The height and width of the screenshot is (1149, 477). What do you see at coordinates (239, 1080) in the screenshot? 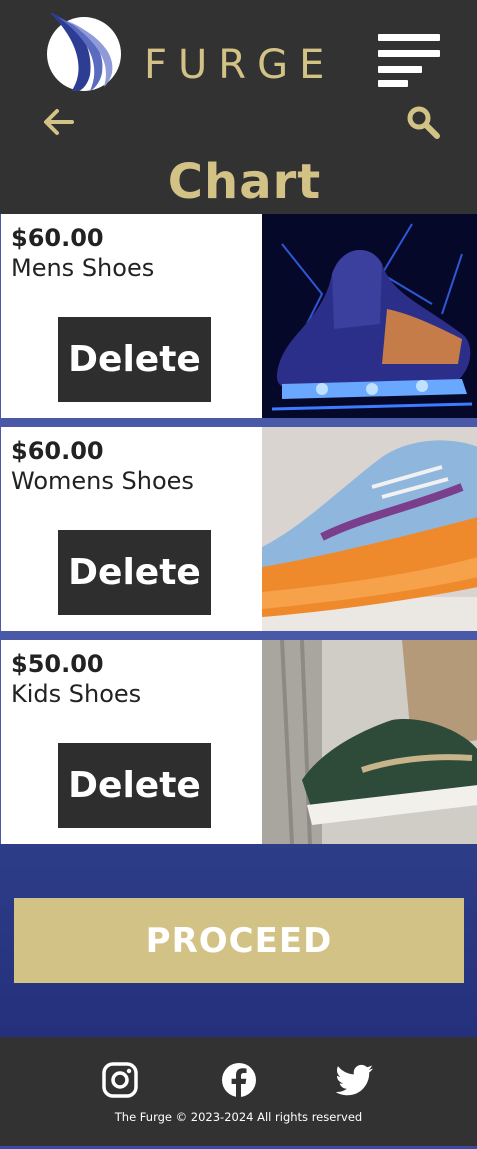
I see `facebook-icon` at bounding box center [239, 1080].